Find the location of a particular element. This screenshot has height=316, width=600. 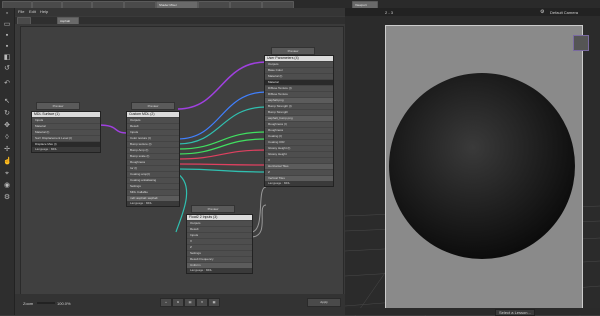

wire-coating is located at coordinates (222, 154).